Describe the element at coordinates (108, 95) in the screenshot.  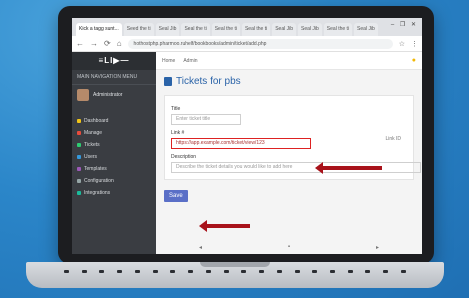
I see `user-name: Administrator` at that location.